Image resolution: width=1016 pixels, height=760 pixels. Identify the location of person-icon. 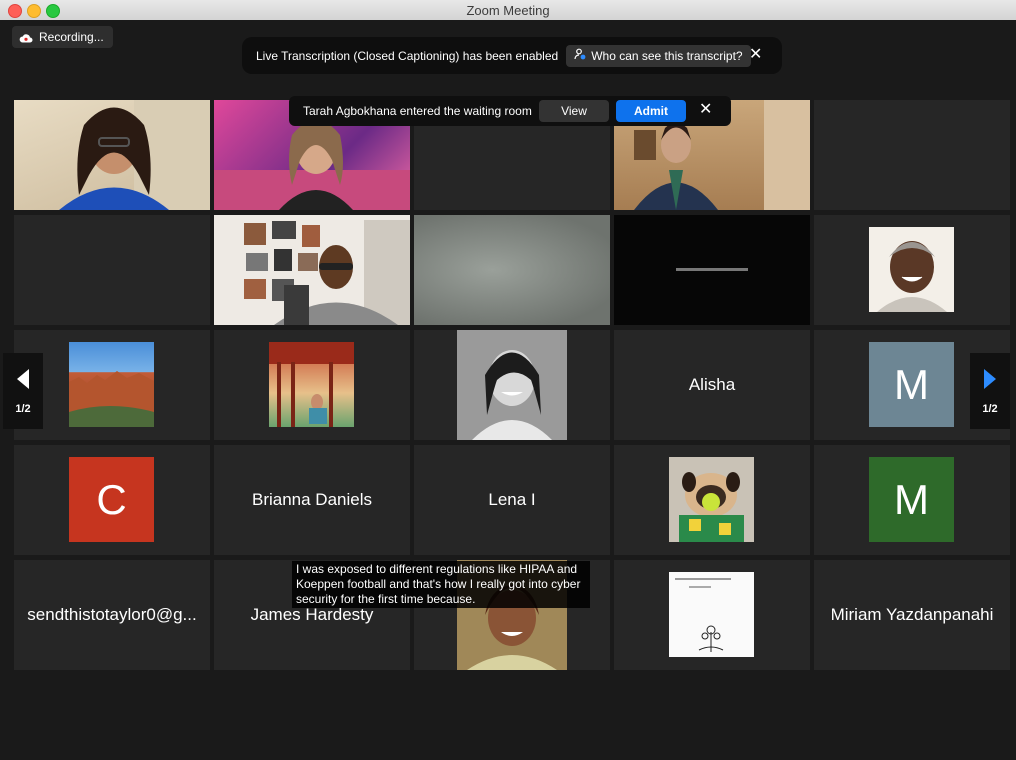
(580, 55).